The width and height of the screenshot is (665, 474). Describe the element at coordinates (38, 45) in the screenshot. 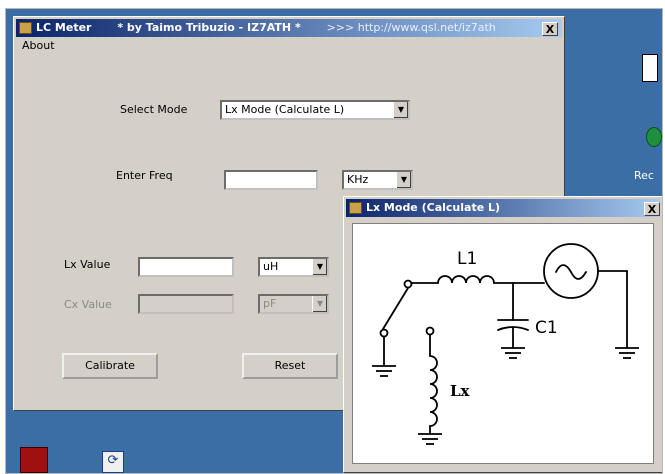

I see `menu-about: About` at that location.